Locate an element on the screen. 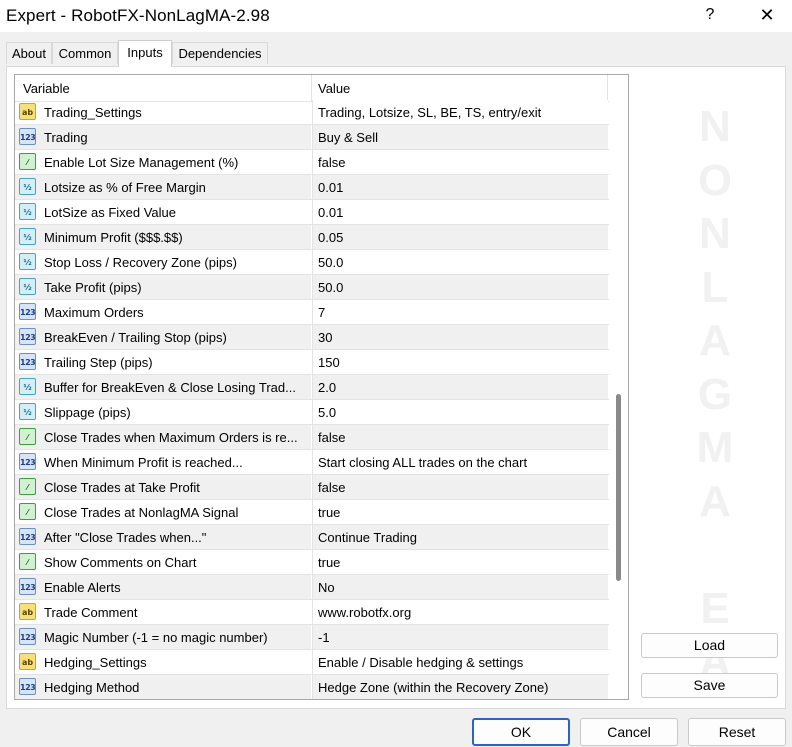  value-cell: -1 is located at coordinates (460, 637).